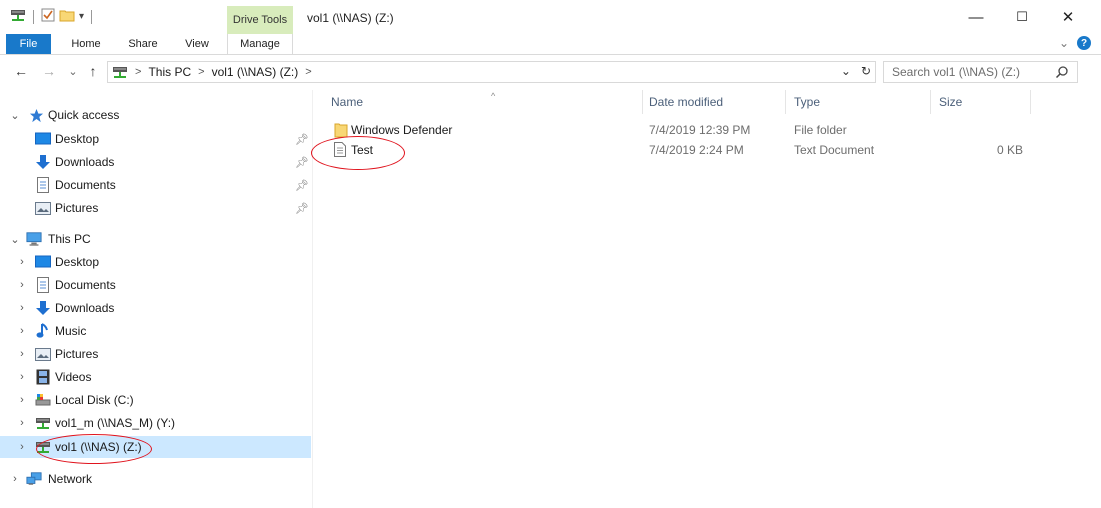  Describe the element at coordinates (155, 239) in the screenshot. I see `nav-this-pc: ⌄ This PC` at that location.